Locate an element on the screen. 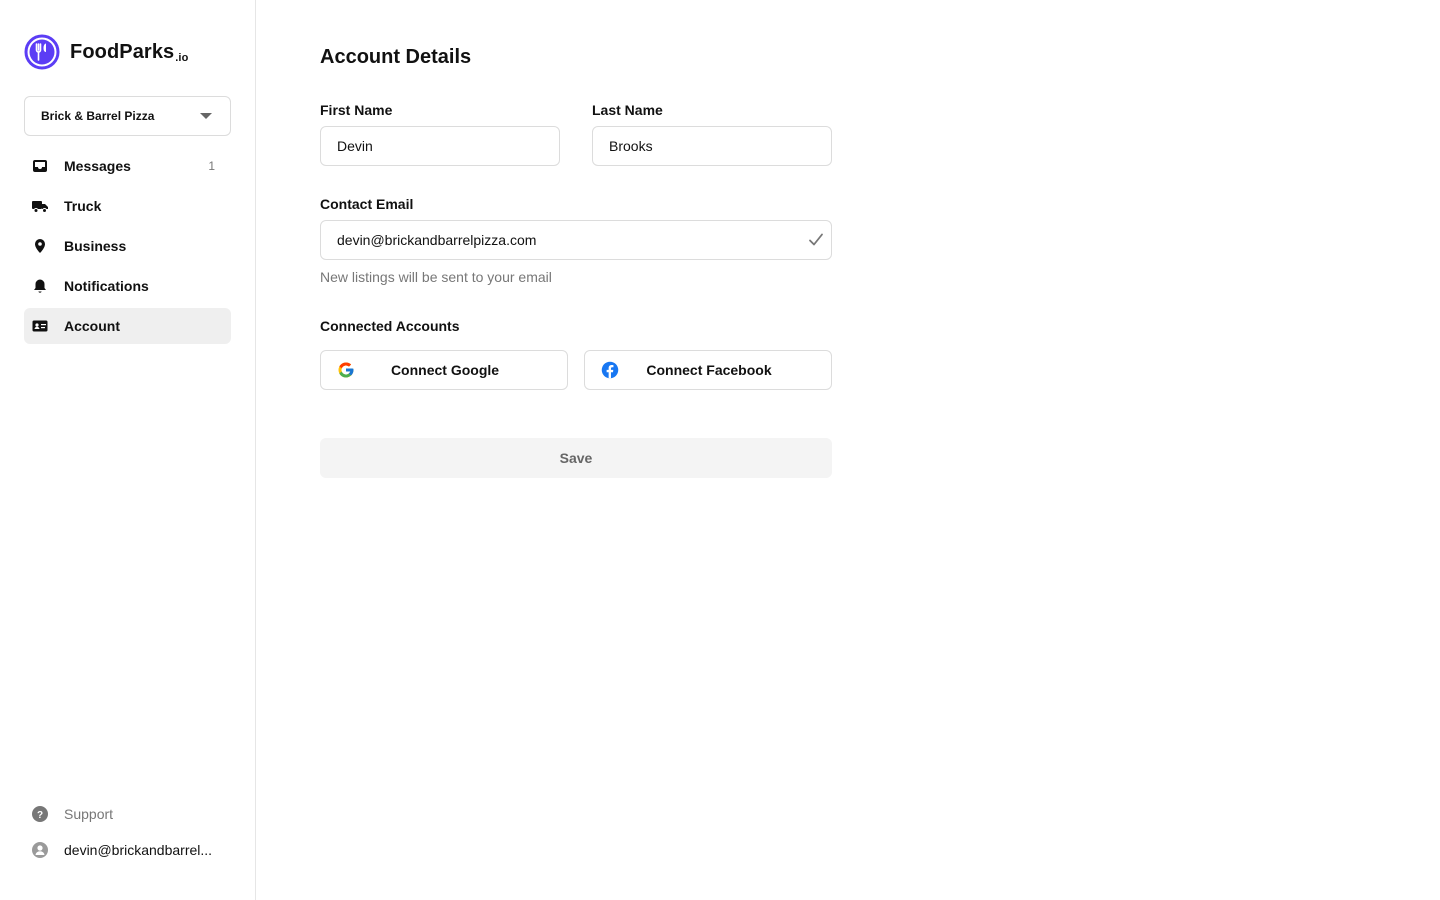  connect-facebook-label: Connect Facebook is located at coordinates (709, 370).